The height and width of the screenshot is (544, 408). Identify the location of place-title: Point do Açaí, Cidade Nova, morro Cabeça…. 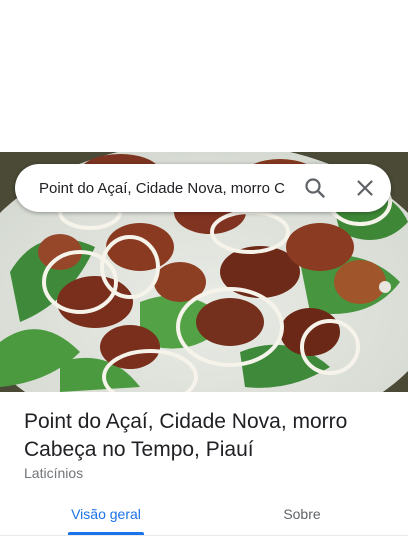
(186, 435).